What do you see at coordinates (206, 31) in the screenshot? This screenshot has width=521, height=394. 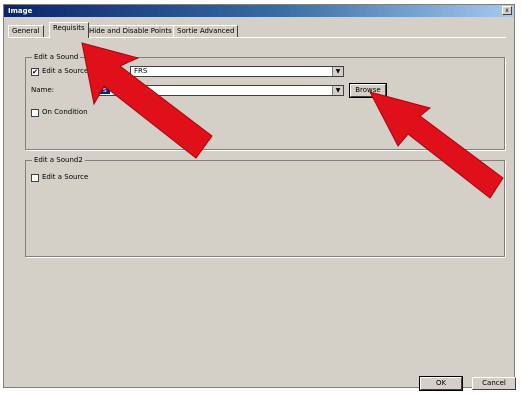 I see `tab-sortie-advanced: Sortie Advanced` at bounding box center [206, 31].